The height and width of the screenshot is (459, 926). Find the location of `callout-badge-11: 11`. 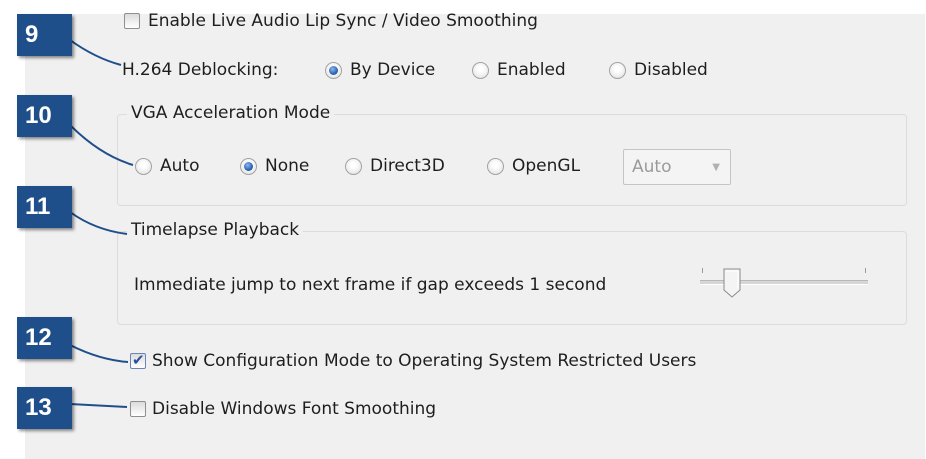

callout-badge-11: 11 is located at coordinates (44, 207).